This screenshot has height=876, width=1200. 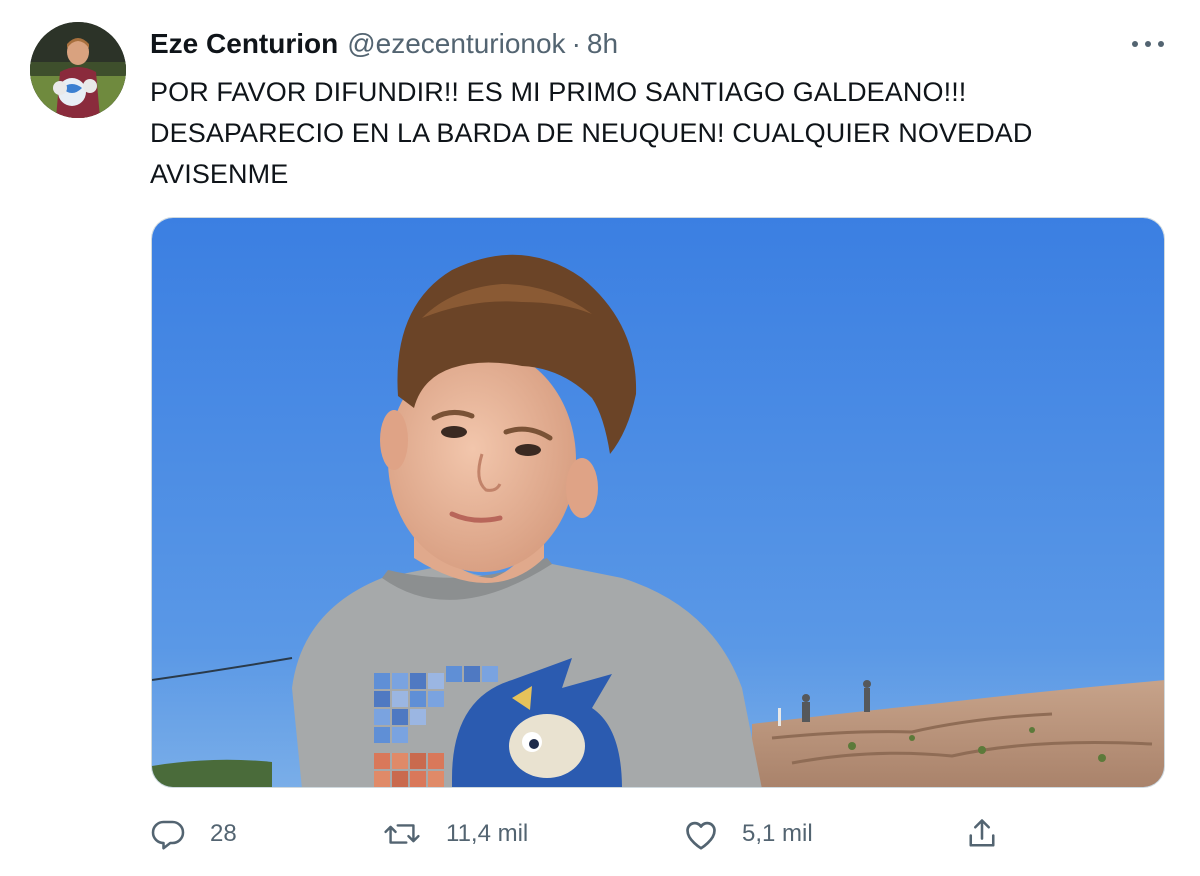 I want to click on retweet-count: 11,4 mil, so click(x=487, y=833).